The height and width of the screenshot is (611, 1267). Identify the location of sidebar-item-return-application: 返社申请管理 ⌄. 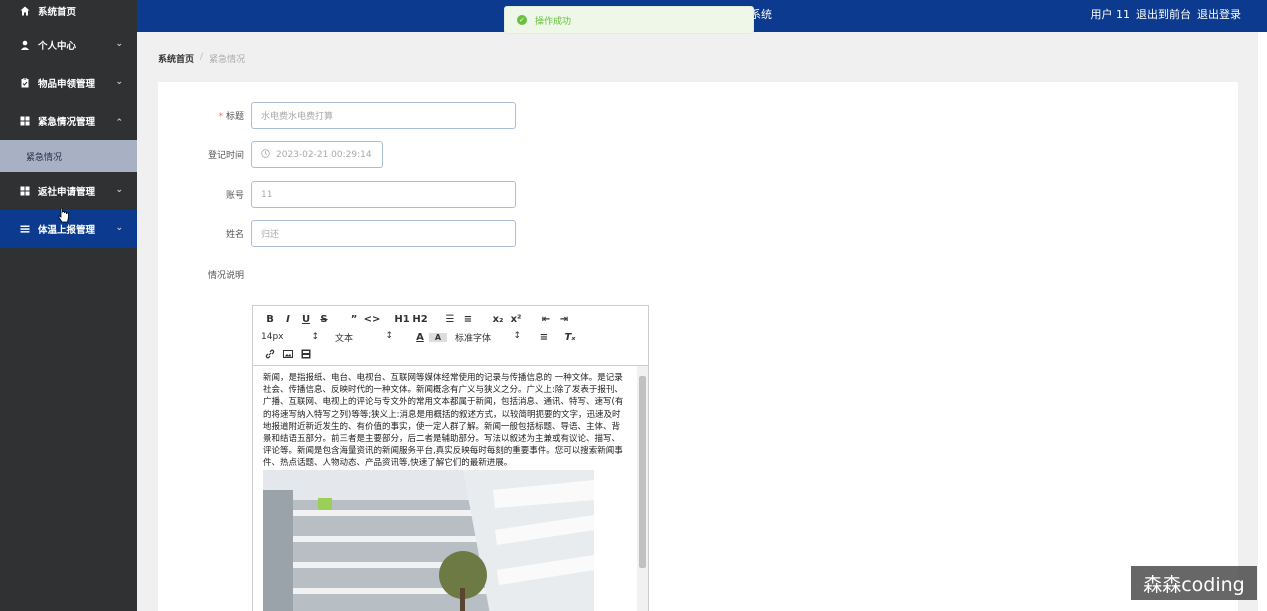
(68, 191).